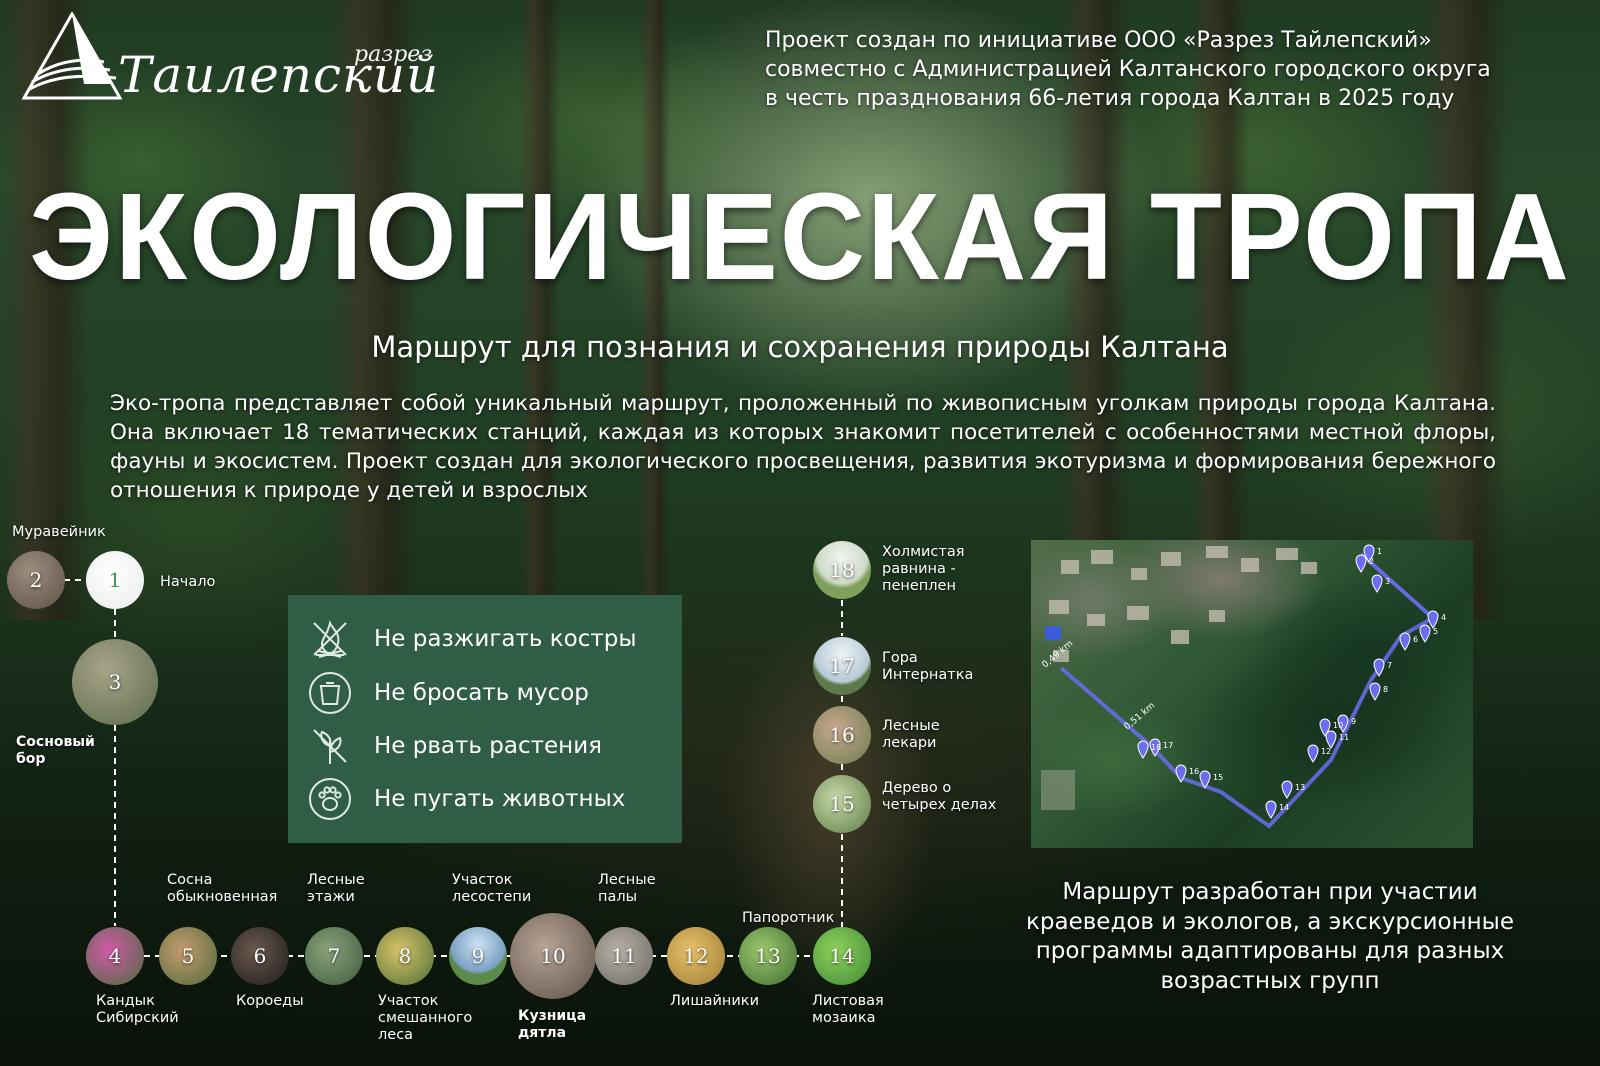 The width and height of the screenshot is (1600, 1066). What do you see at coordinates (1385, 689) in the screenshot?
I see `map-marker-label: 8` at bounding box center [1385, 689].